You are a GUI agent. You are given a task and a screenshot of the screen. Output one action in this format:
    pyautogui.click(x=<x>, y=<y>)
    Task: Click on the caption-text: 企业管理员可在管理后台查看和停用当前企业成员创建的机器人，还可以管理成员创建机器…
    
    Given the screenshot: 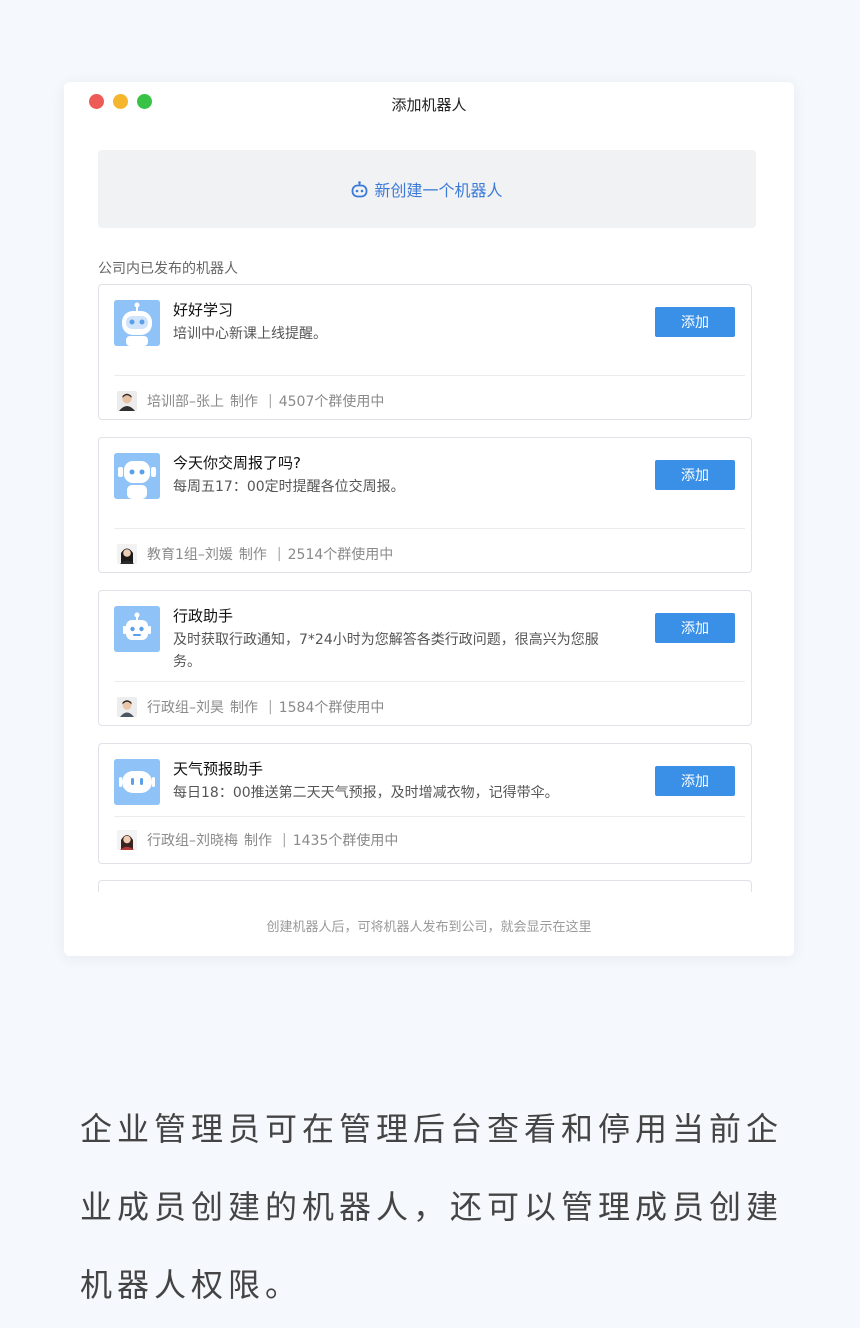 What is the action you would take?
    pyautogui.click(x=432, y=1207)
    